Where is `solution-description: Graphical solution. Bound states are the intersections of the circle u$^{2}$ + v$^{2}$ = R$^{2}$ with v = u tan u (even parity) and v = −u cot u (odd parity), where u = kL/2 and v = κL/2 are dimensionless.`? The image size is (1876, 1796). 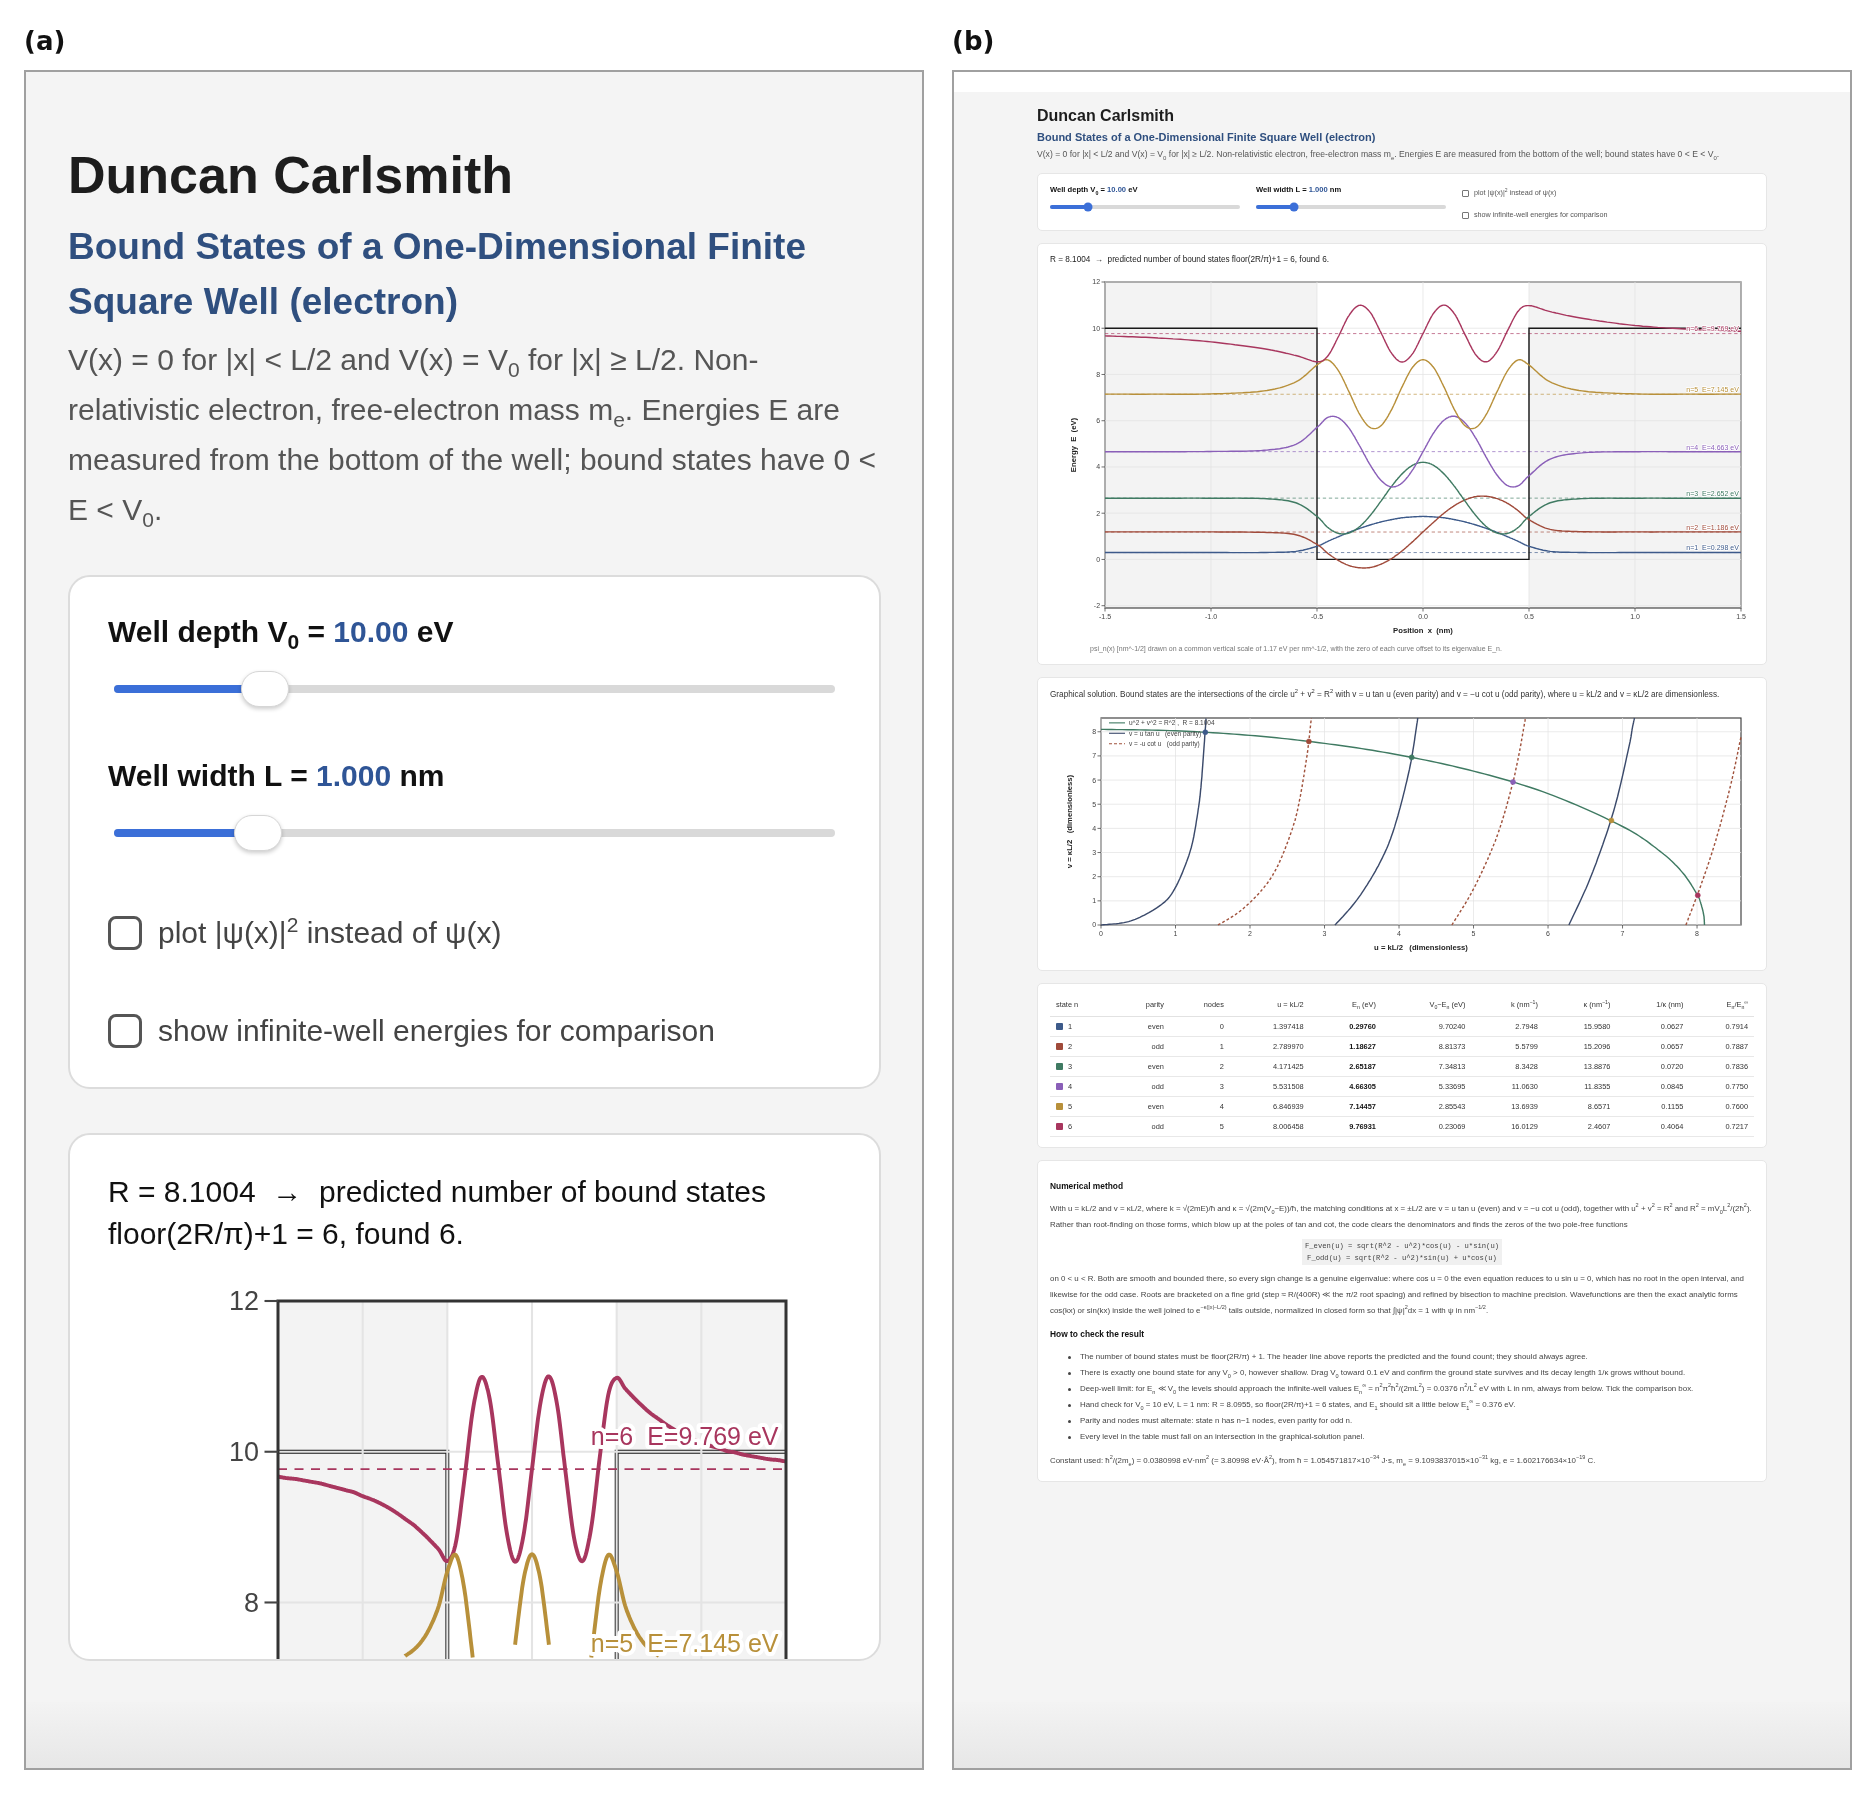 solution-description: Graphical solution. Bound states are the intersections of the circle u$^{2}$ + v$^{2}$ = R$^{2}$ with v = u tan u (even parity) and v = −u cot u (odd parity), where u = kL/2 and v = κL/2 are dimensionless. is located at coordinates (1385, 694).